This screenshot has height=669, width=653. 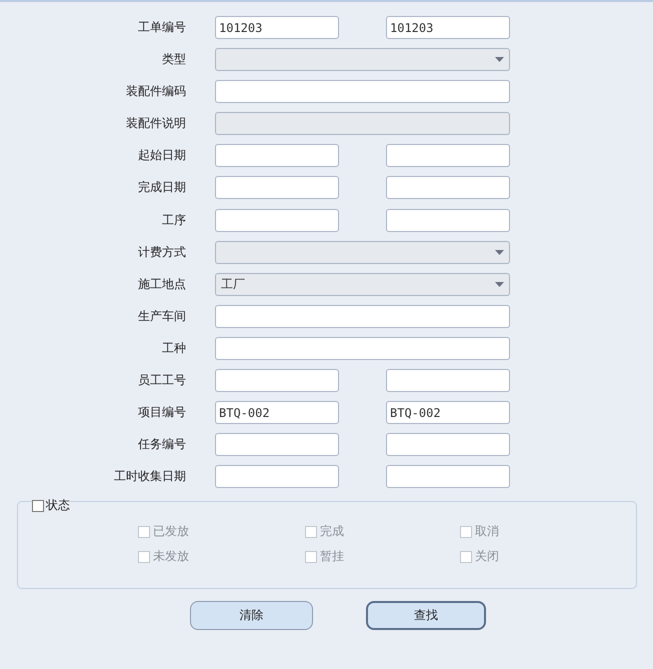 What do you see at coordinates (161, 413) in the screenshot?
I see `field-label: 项目编号` at bounding box center [161, 413].